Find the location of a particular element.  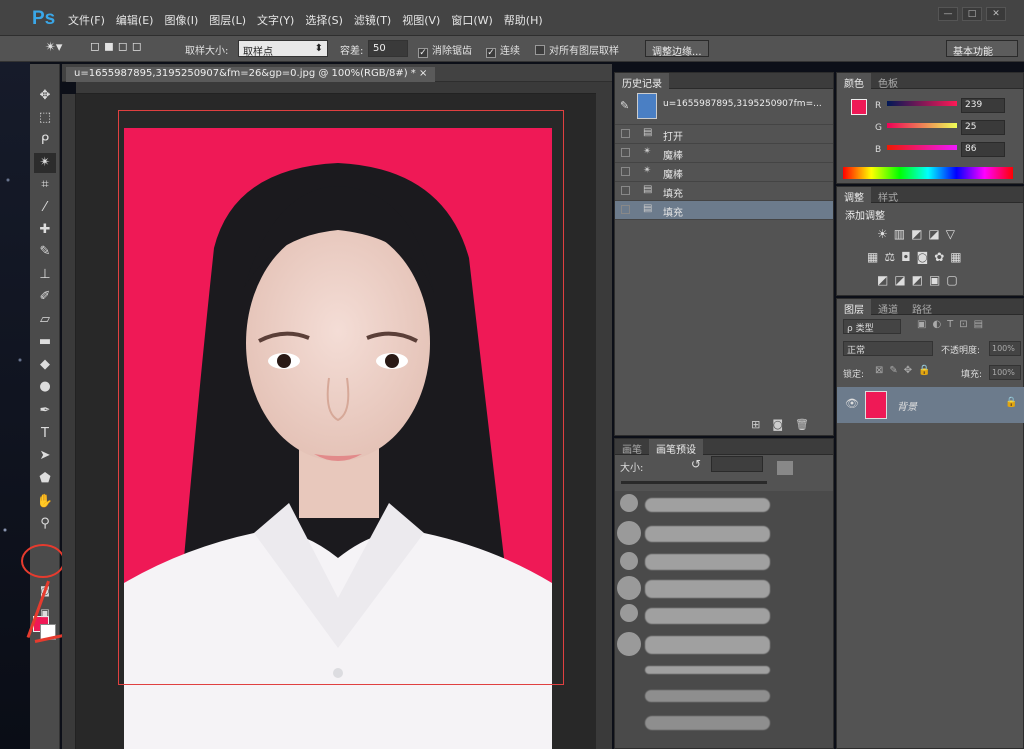

tab-brush: 画笔 is located at coordinates (632, 448).